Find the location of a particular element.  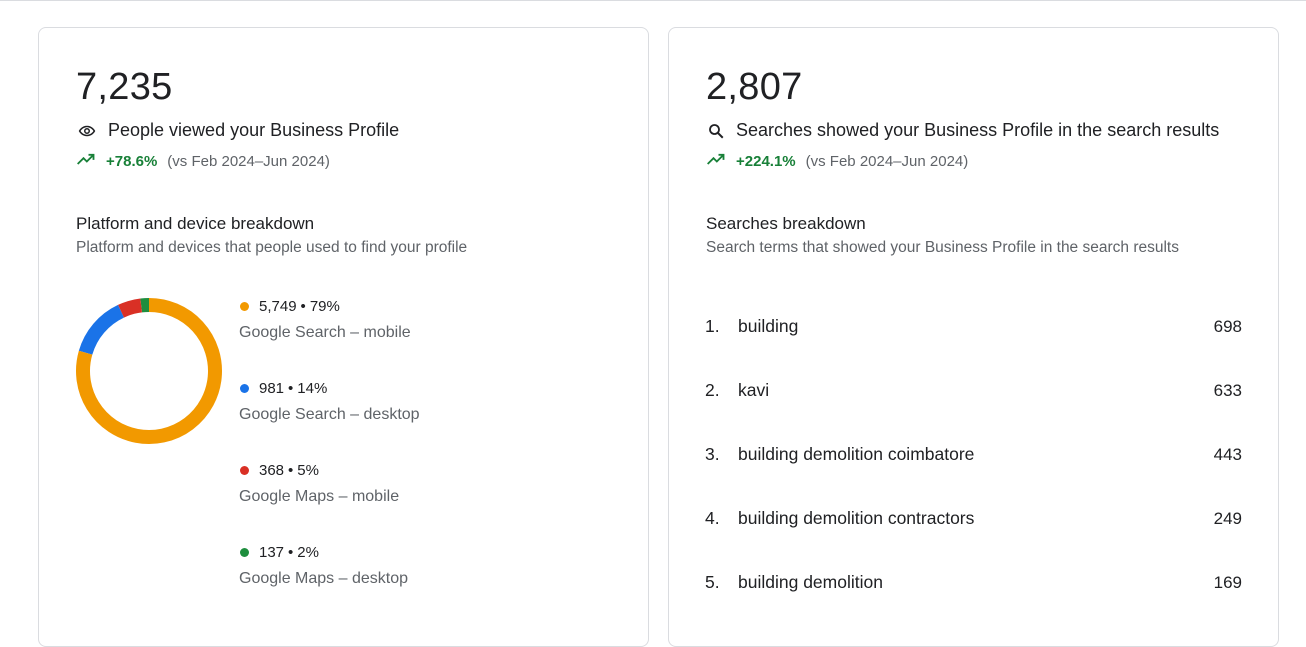

search-count: 169 is located at coordinates (1228, 583).